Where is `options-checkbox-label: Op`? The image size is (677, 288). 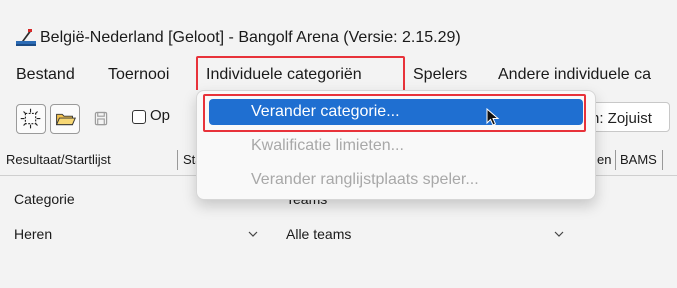 options-checkbox-label: Op is located at coordinates (160, 115).